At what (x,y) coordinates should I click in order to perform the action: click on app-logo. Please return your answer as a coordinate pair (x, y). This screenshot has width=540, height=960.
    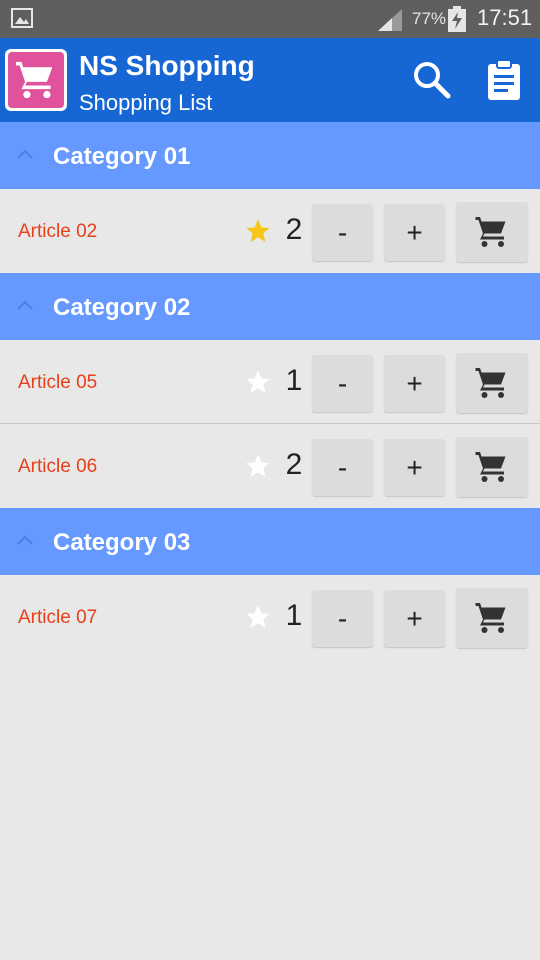
    Looking at the image, I should click on (36, 80).